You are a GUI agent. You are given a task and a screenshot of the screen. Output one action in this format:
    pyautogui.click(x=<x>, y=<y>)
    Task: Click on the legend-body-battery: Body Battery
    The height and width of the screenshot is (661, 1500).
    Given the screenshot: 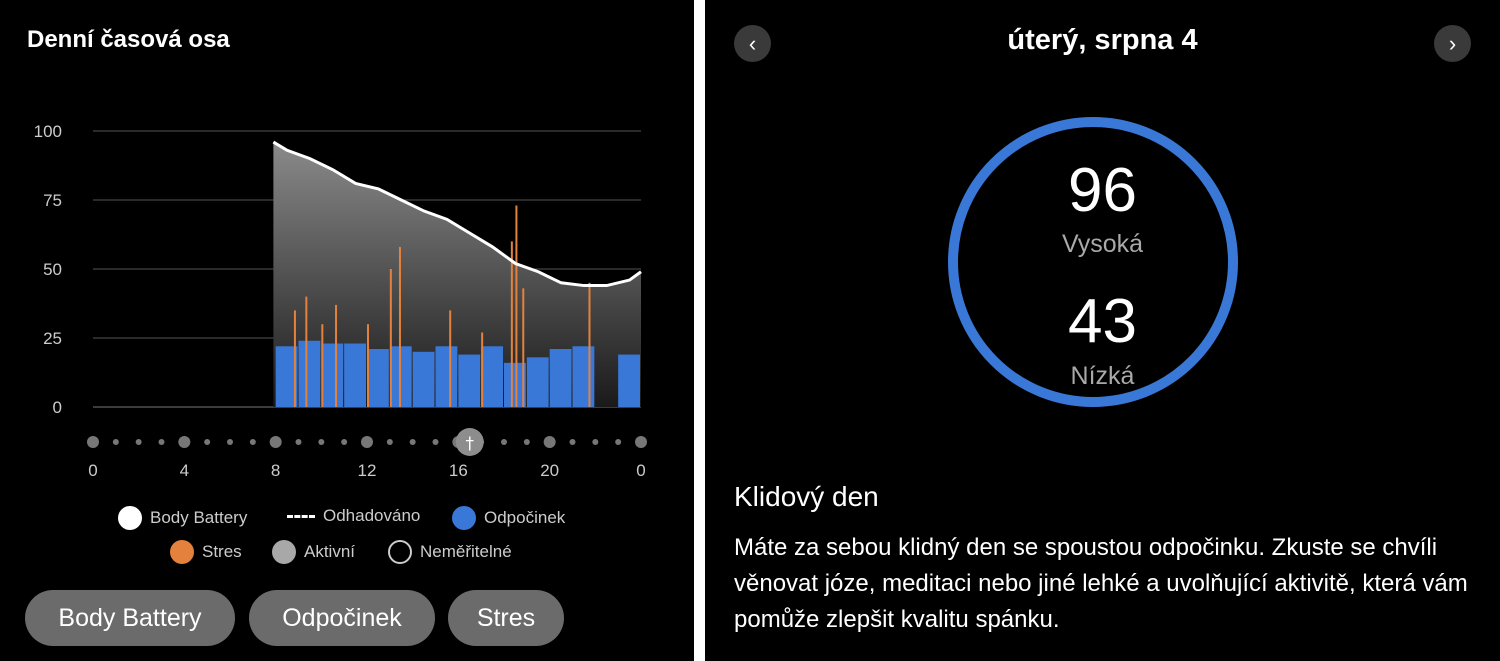 What is the action you would take?
    pyautogui.click(x=182, y=518)
    